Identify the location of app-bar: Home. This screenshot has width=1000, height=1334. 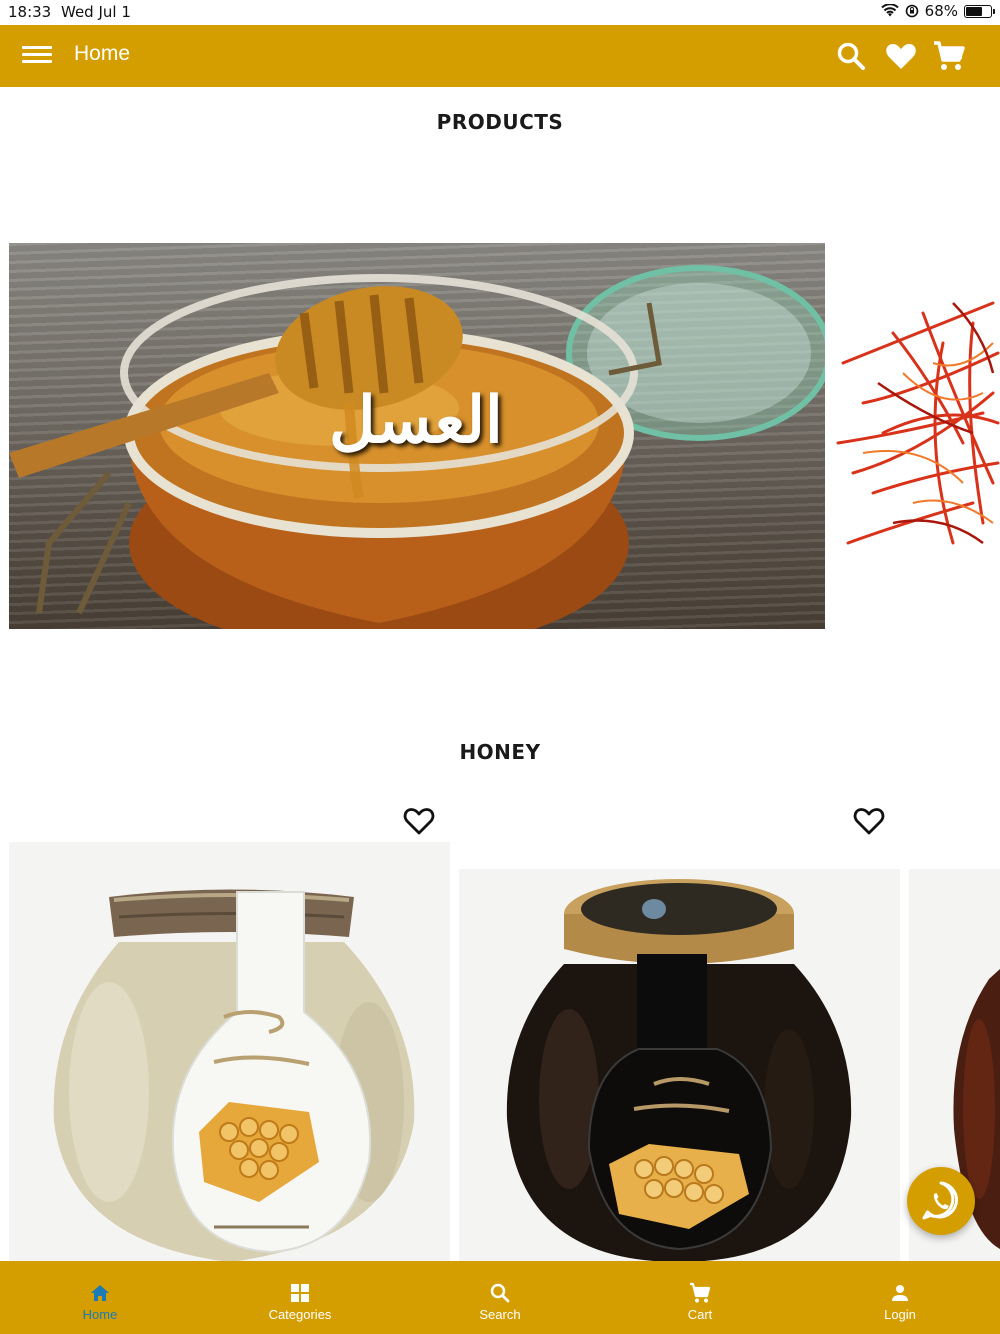
(500, 56).